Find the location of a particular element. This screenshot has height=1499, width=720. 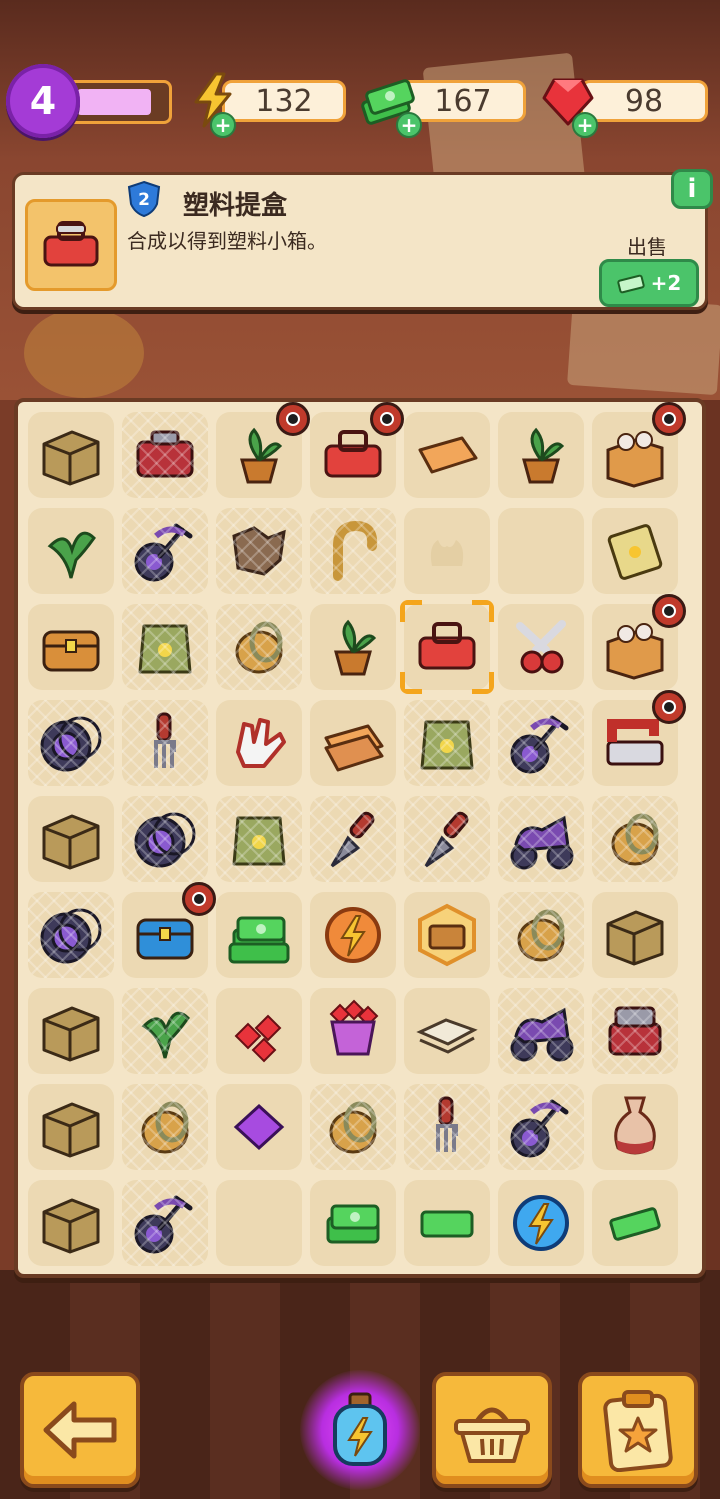

seed-bag-icon is located at coordinates (165, 647).